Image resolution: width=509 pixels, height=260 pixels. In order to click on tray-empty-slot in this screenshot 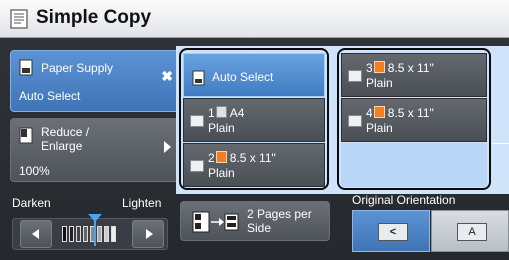, I will do `click(414, 165)`.